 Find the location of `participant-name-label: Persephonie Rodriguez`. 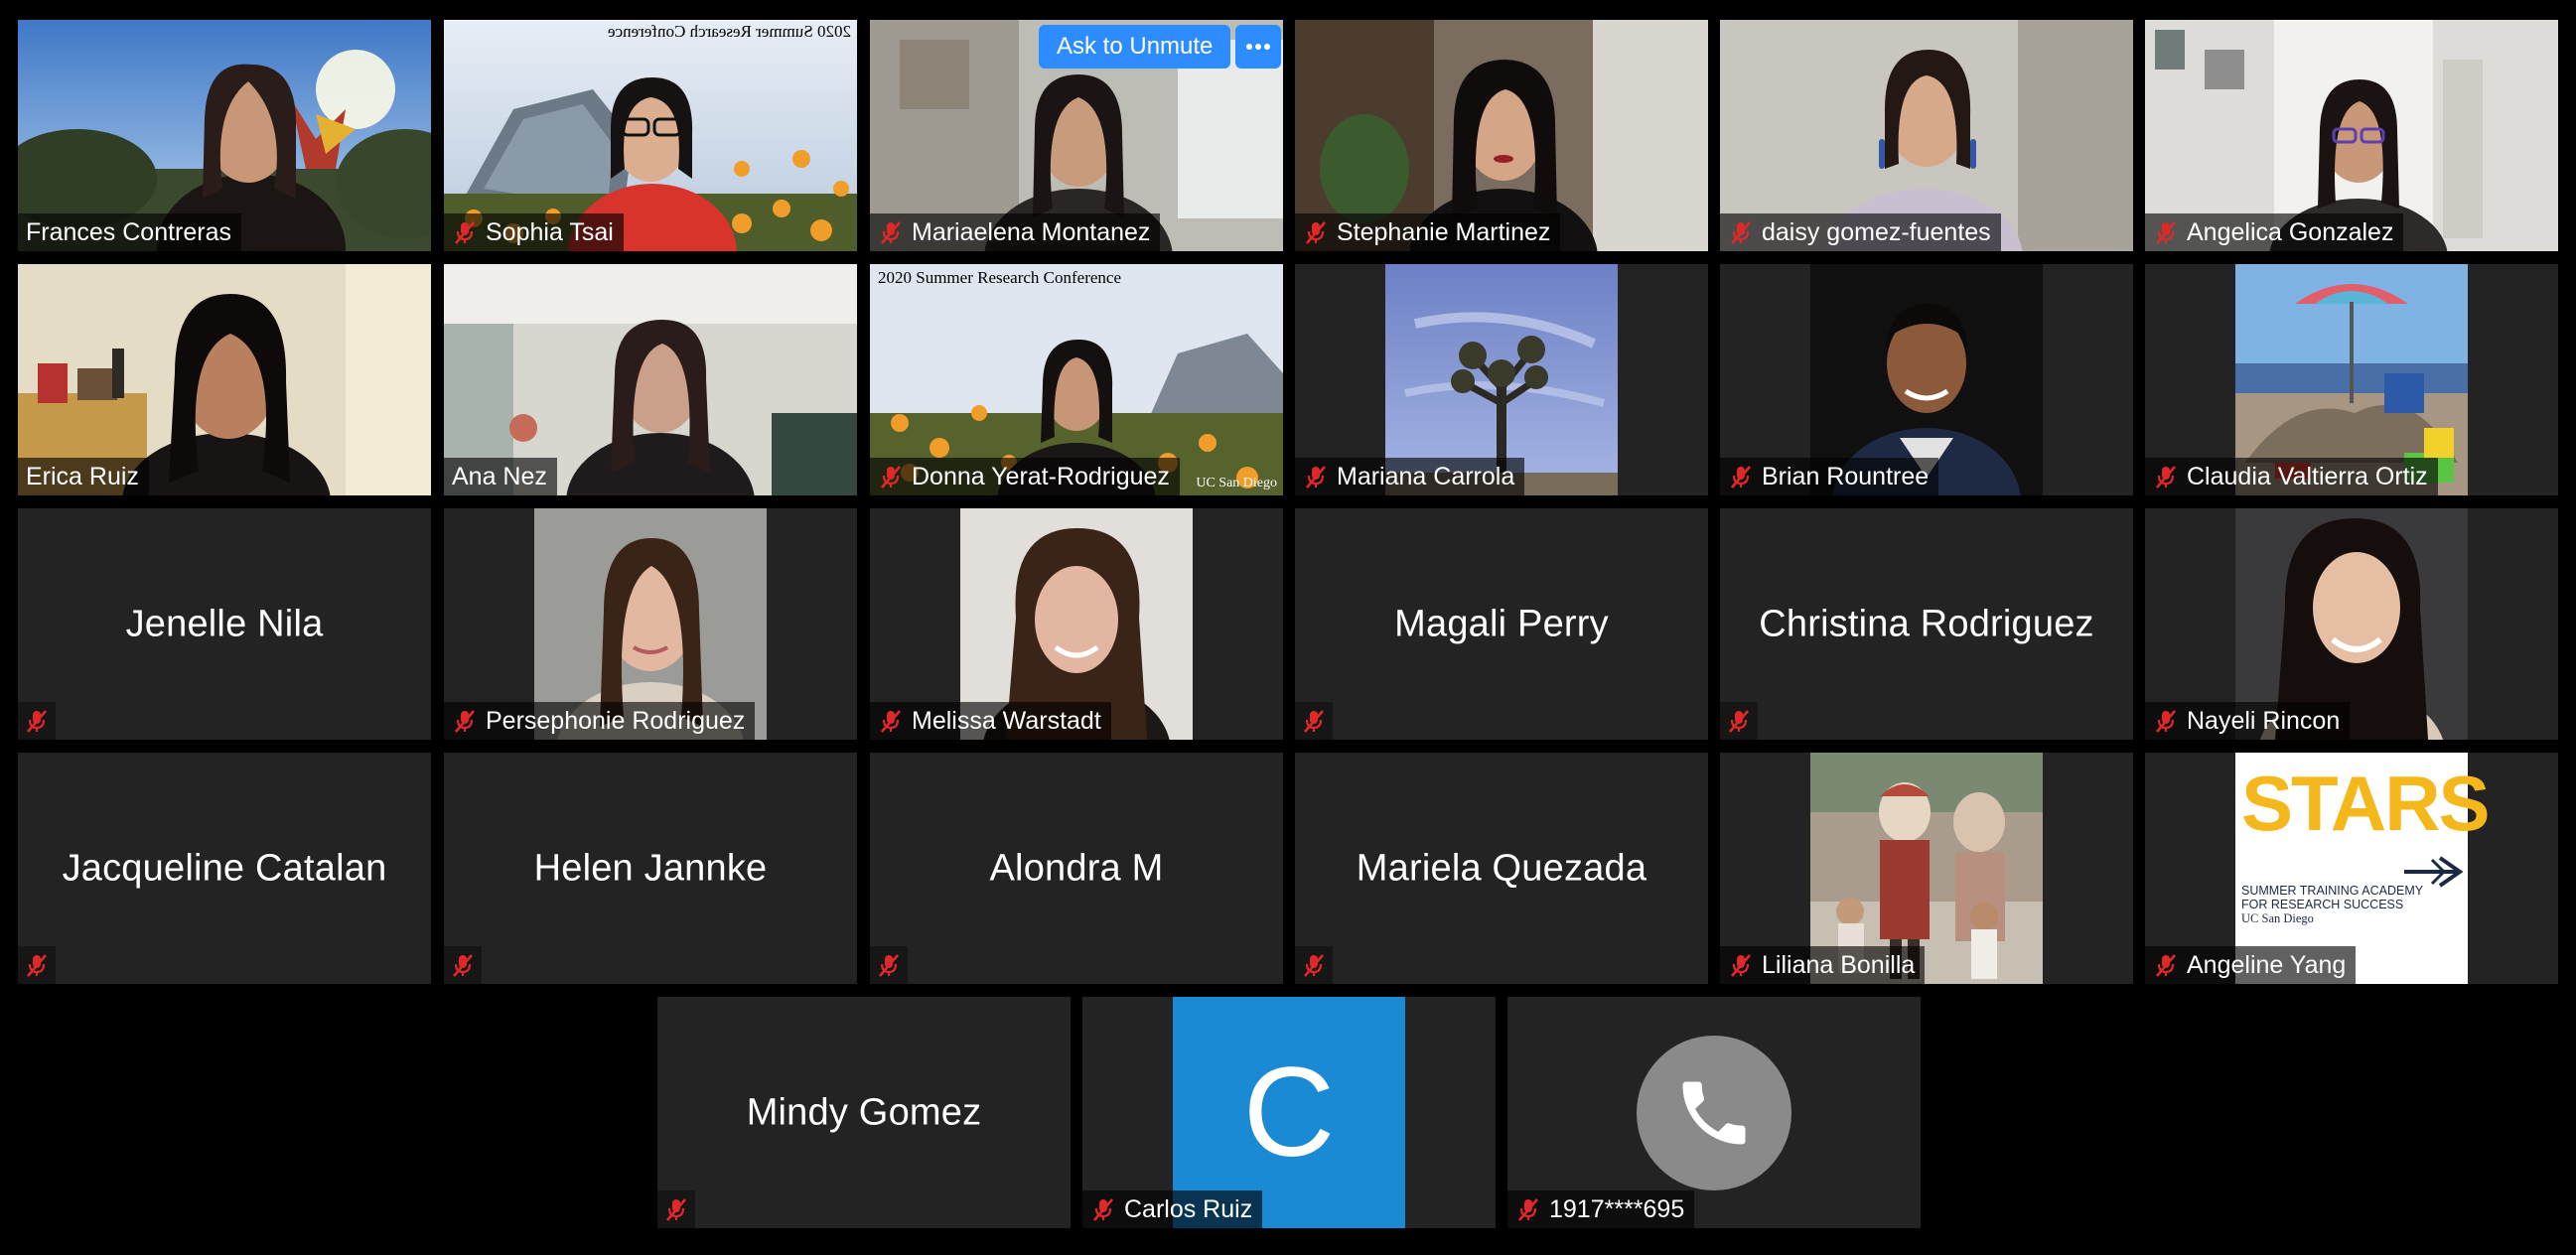

participant-name-label: Persephonie Rodriguez is located at coordinates (600, 721).